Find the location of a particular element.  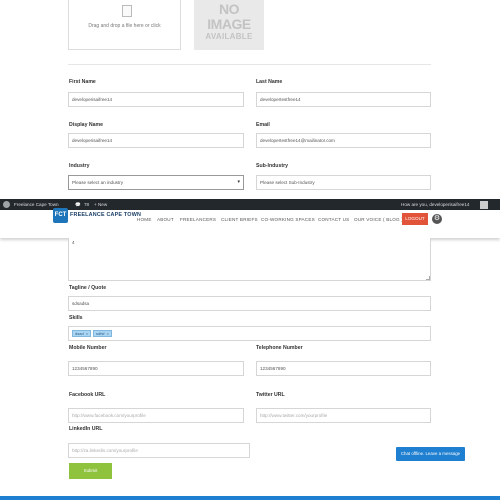

comment-icon: 💬 is located at coordinates (78, 205).